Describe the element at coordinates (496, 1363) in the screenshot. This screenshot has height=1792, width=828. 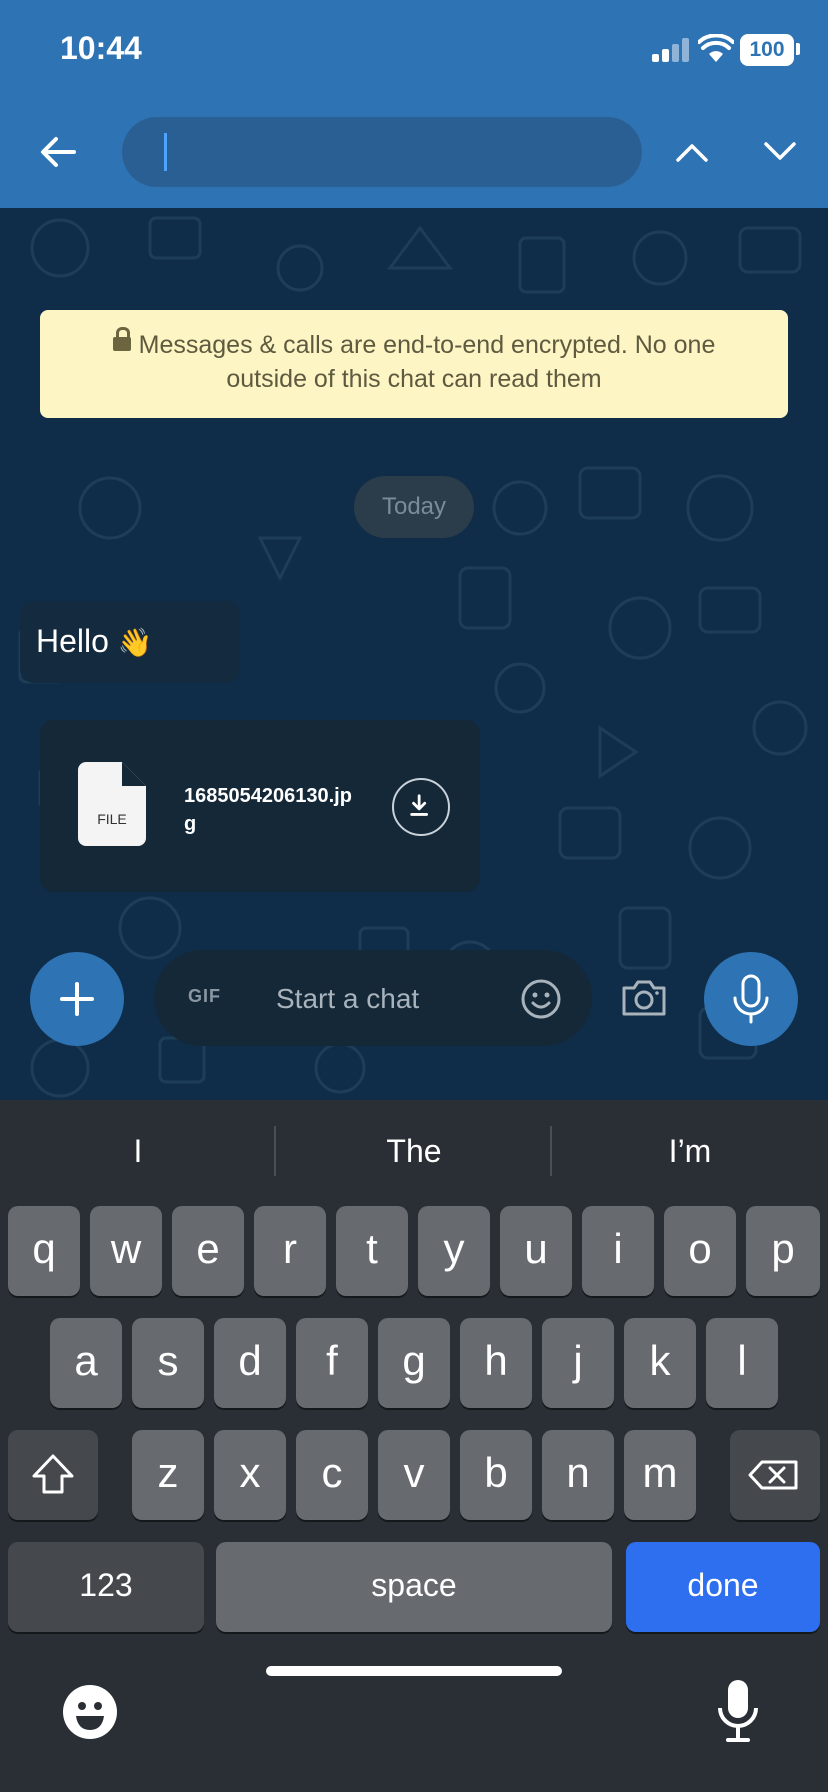
I see `key-h: h` at that location.